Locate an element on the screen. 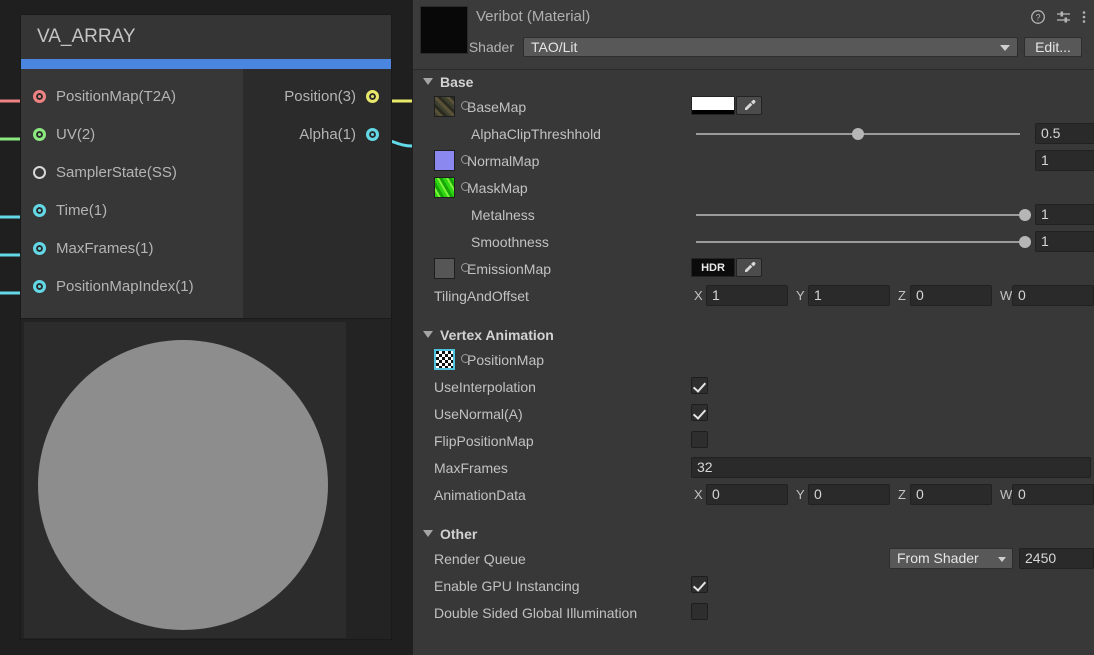 Image resolution: width=1094 pixels, height=655 pixels. metalness-slider is located at coordinates (861, 214).